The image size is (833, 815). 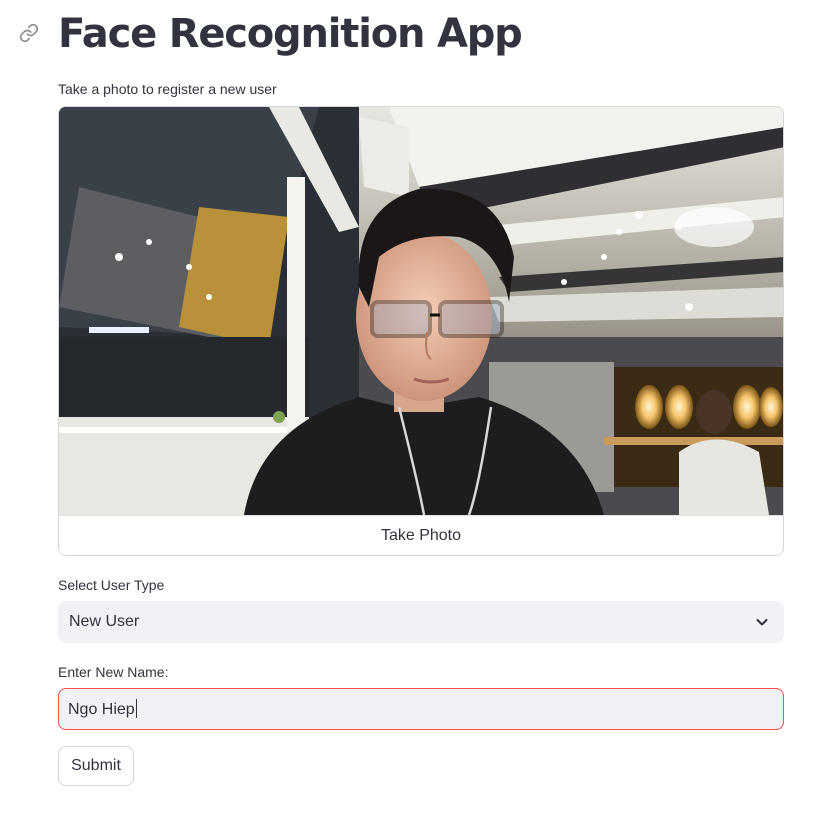 What do you see at coordinates (421, 622) in the screenshot?
I see `user-type-select: New User` at bounding box center [421, 622].